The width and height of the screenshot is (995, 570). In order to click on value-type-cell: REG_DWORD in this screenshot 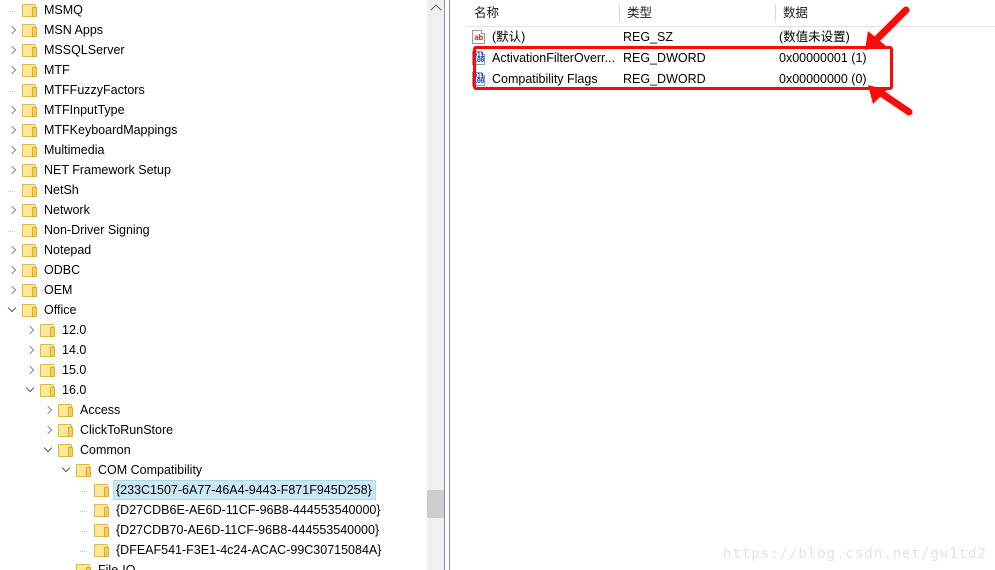, I will do `click(664, 58)`.